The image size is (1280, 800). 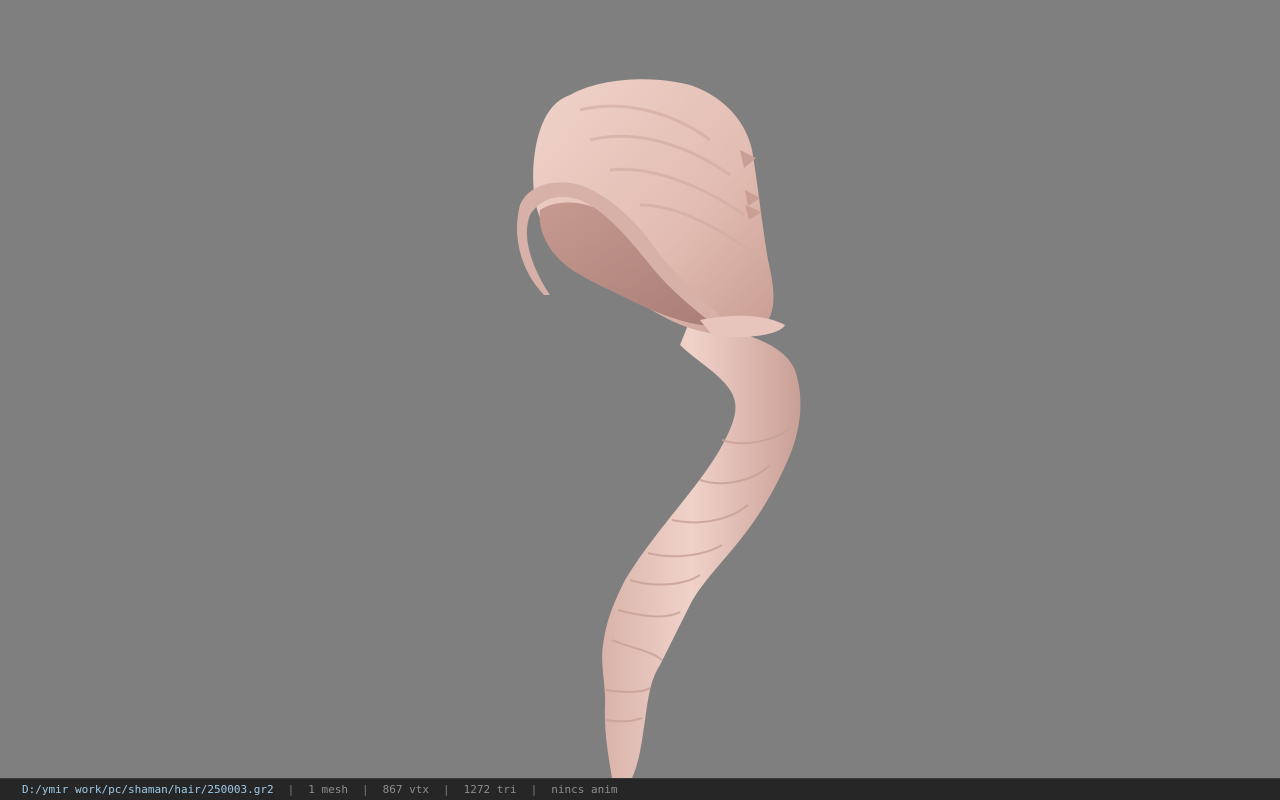 What do you see at coordinates (490, 789) in the screenshot?
I see `triangle-count-label: 1272 tri` at bounding box center [490, 789].